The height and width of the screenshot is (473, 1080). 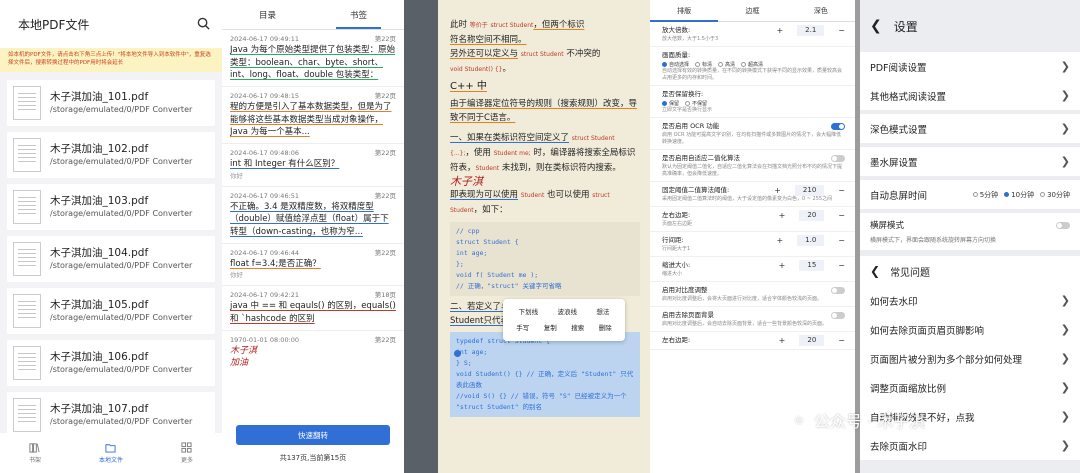 What do you see at coordinates (203, 24) in the screenshot?
I see `search-icon` at bounding box center [203, 24].